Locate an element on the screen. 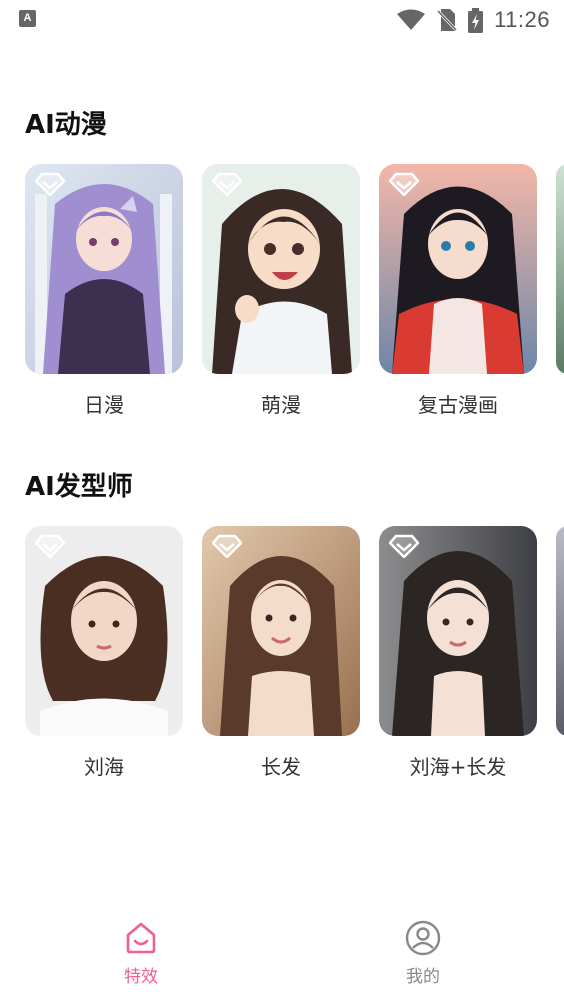 The width and height of the screenshot is (564, 1002). status-time: 11:26 is located at coordinates (522, 19).